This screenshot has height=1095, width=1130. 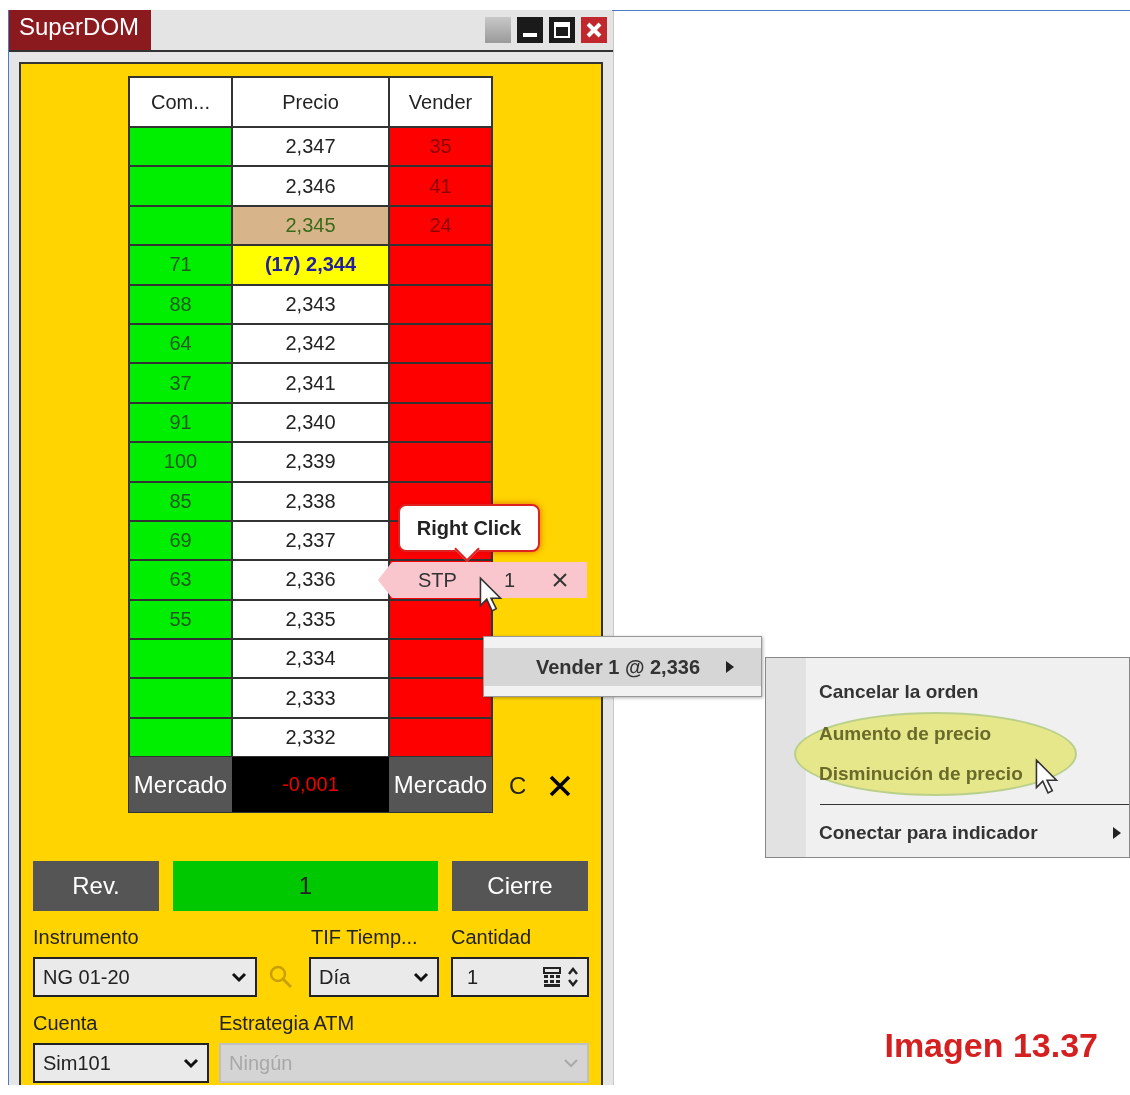 What do you see at coordinates (573, 977) in the screenshot?
I see `spinner-icon` at bounding box center [573, 977].